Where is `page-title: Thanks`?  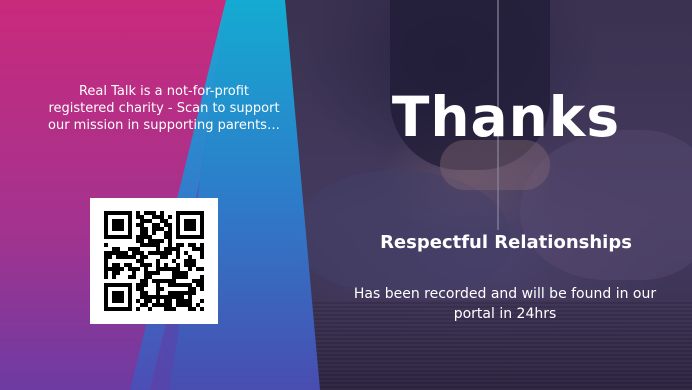
page-title: Thanks is located at coordinates (506, 117).